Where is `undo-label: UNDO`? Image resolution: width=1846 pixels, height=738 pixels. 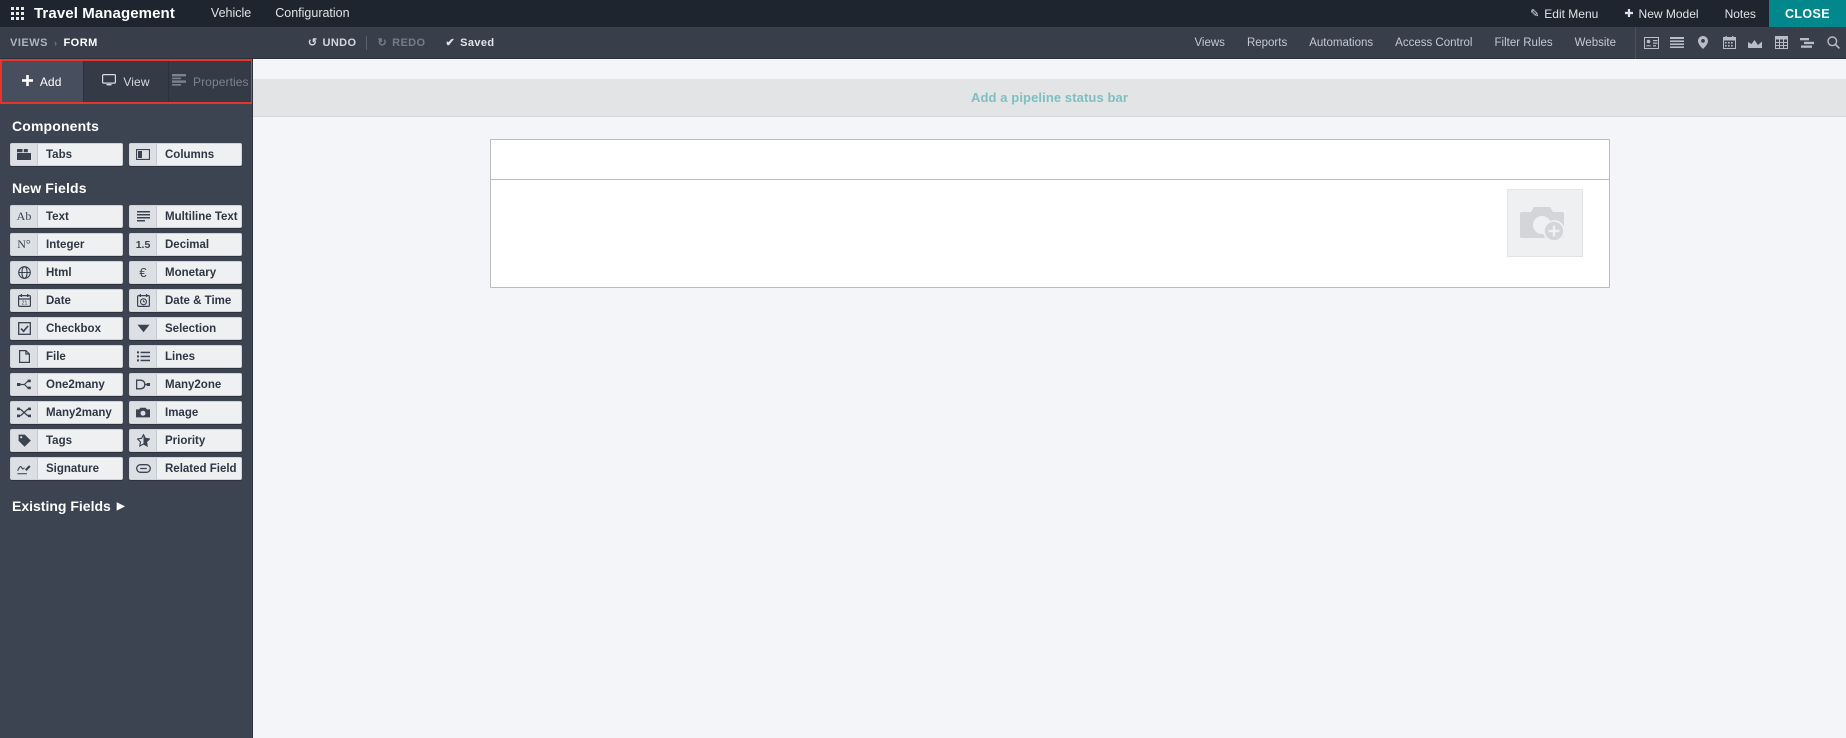
undo-label: UNDO is located at coordinates (339, 42).